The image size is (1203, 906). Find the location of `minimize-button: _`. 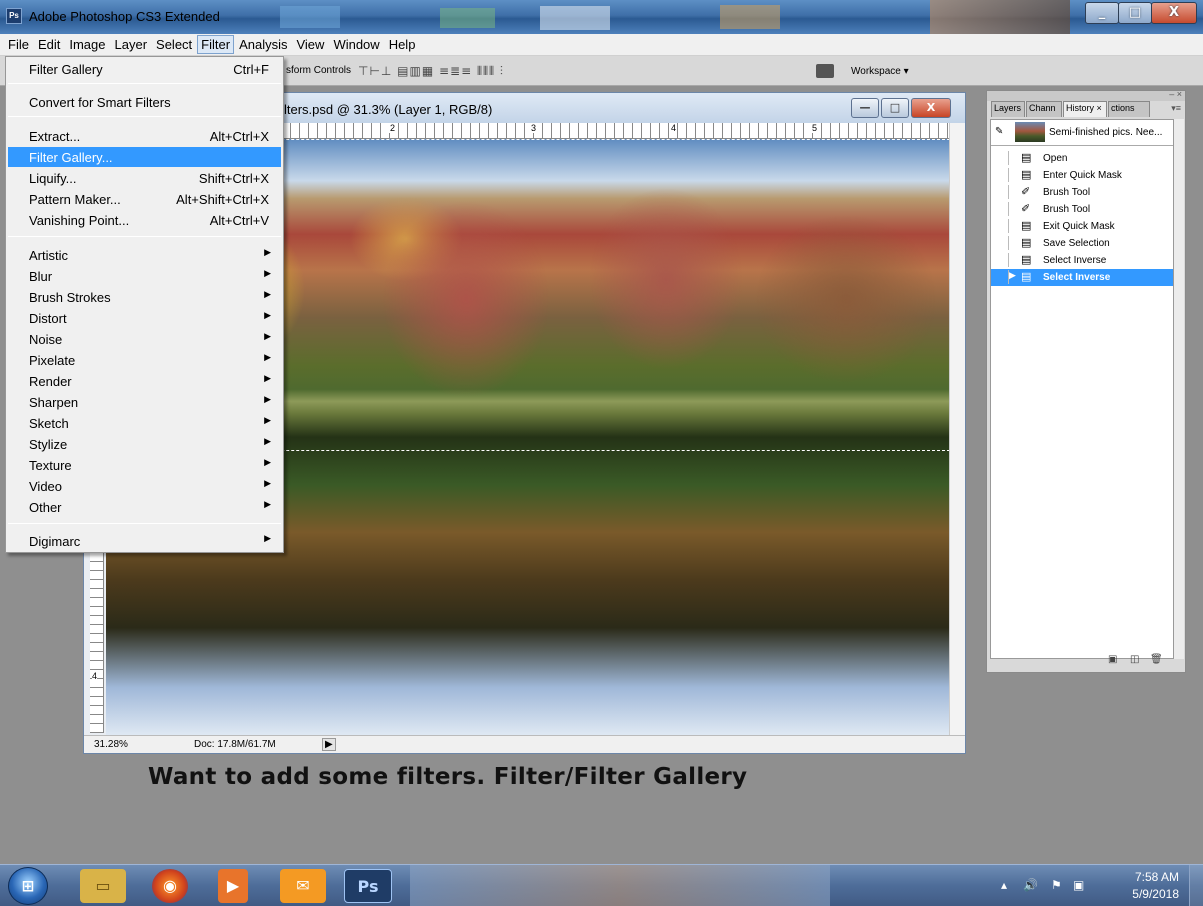

minimize-button: _ is located at coordinates (1102, 13).